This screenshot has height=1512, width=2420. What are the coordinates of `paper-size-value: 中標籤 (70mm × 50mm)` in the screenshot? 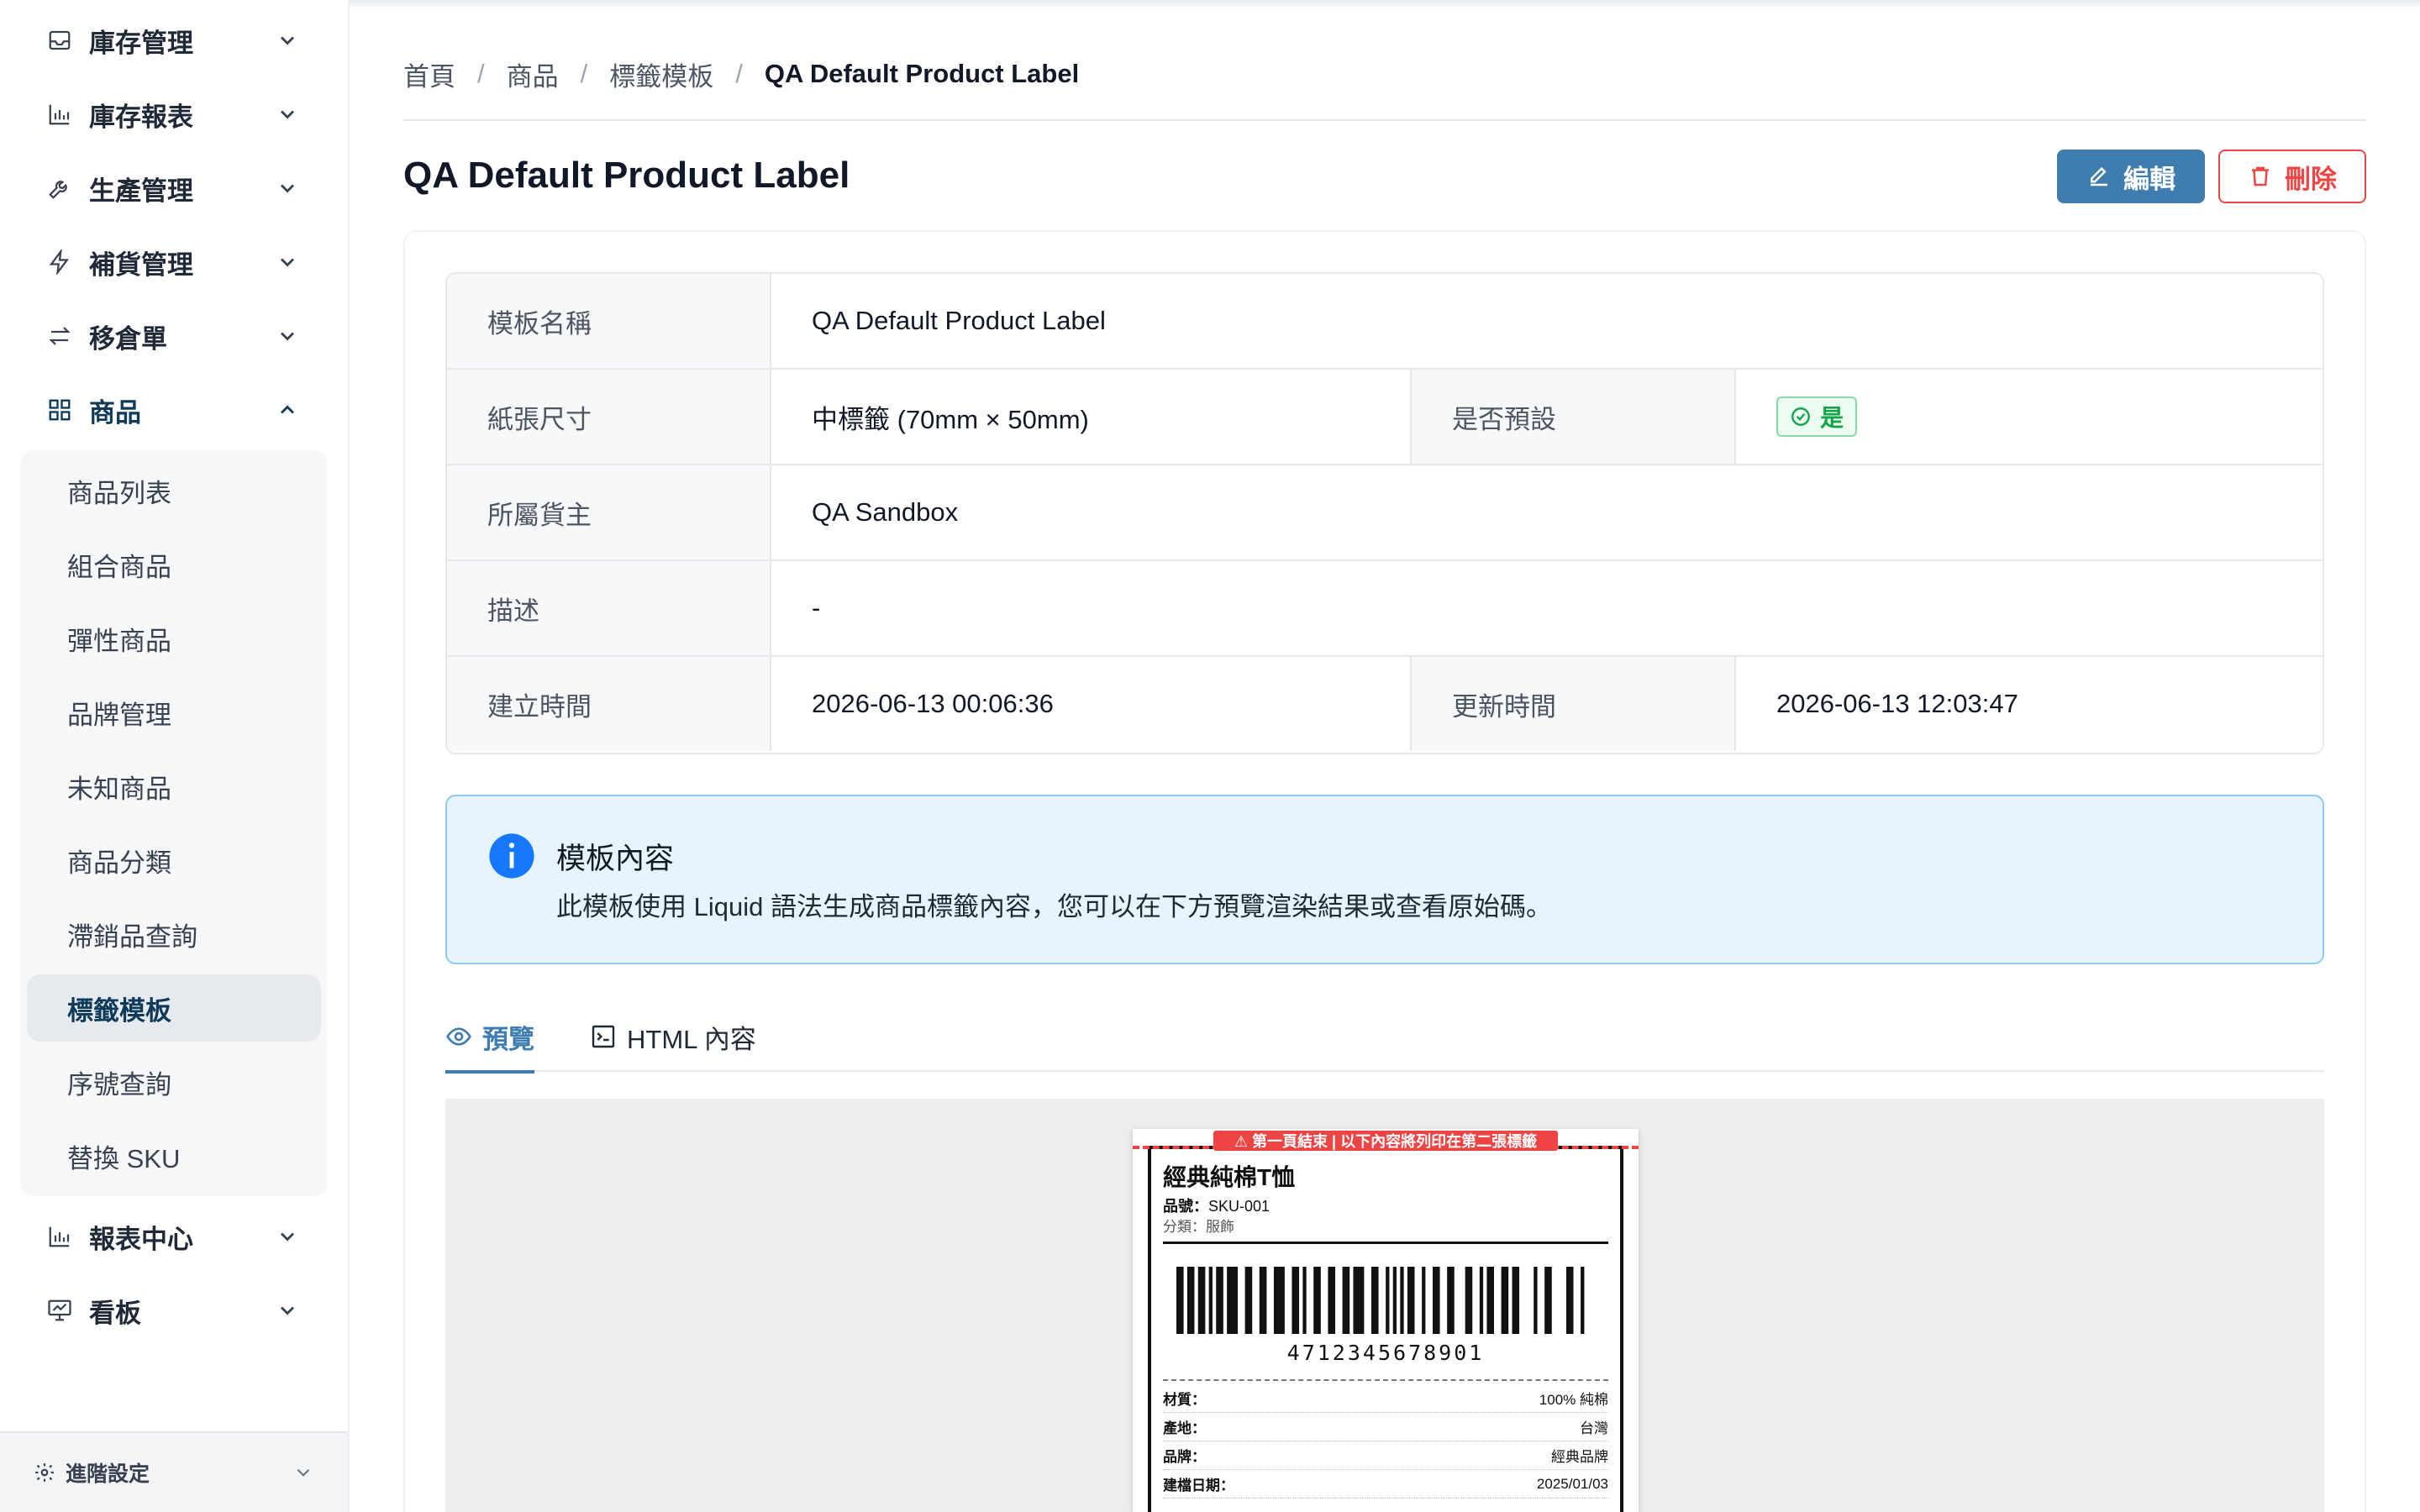 It's located at (1091, 417).